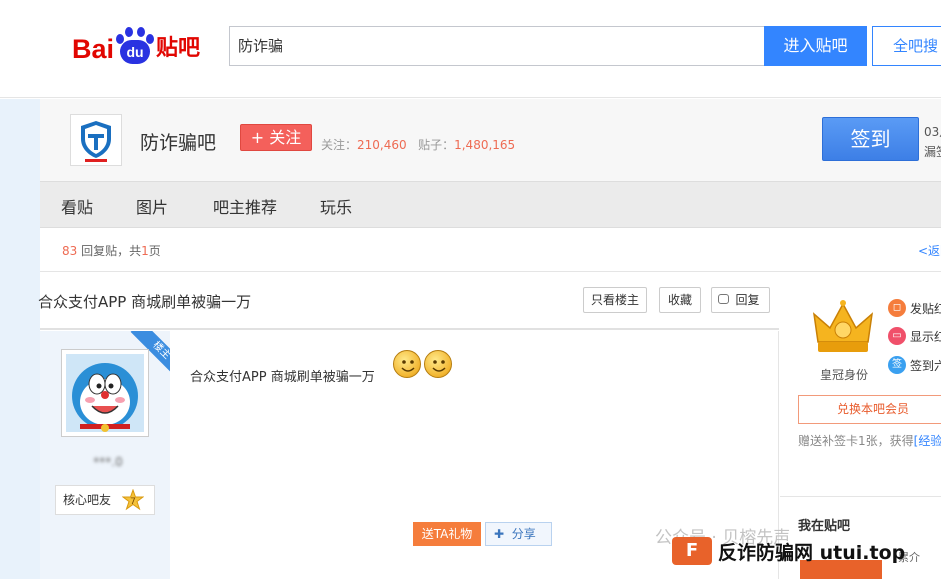 The image size is (941, 579). I want to click on privilege-post: ◻ 发贴红, so click(914, 308).